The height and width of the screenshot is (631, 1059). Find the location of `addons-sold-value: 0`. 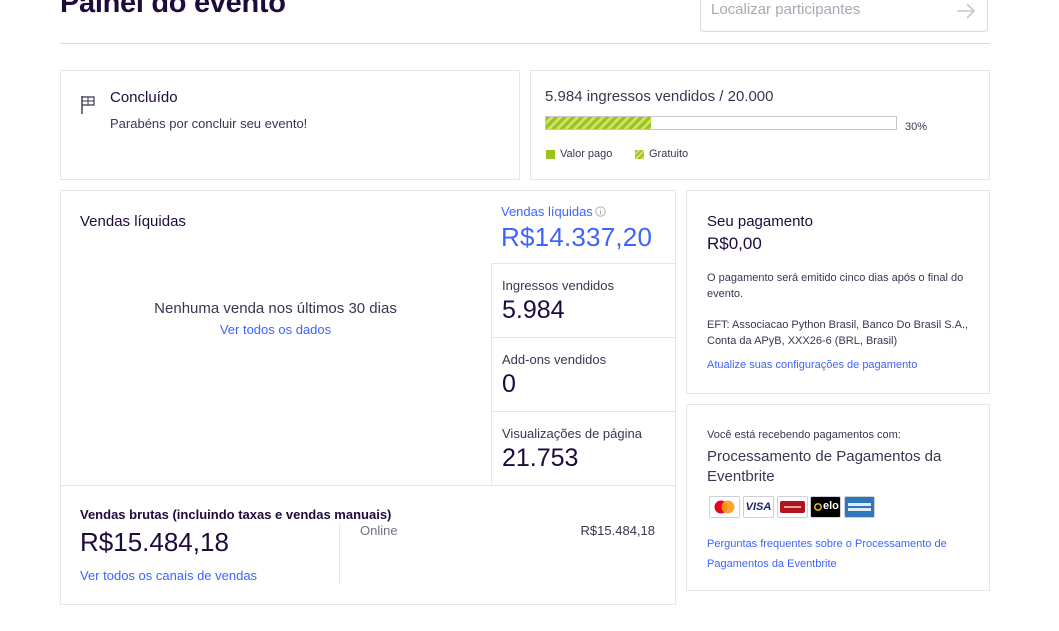

addons-sold-value: 0 is located at coordinates (509, 384).